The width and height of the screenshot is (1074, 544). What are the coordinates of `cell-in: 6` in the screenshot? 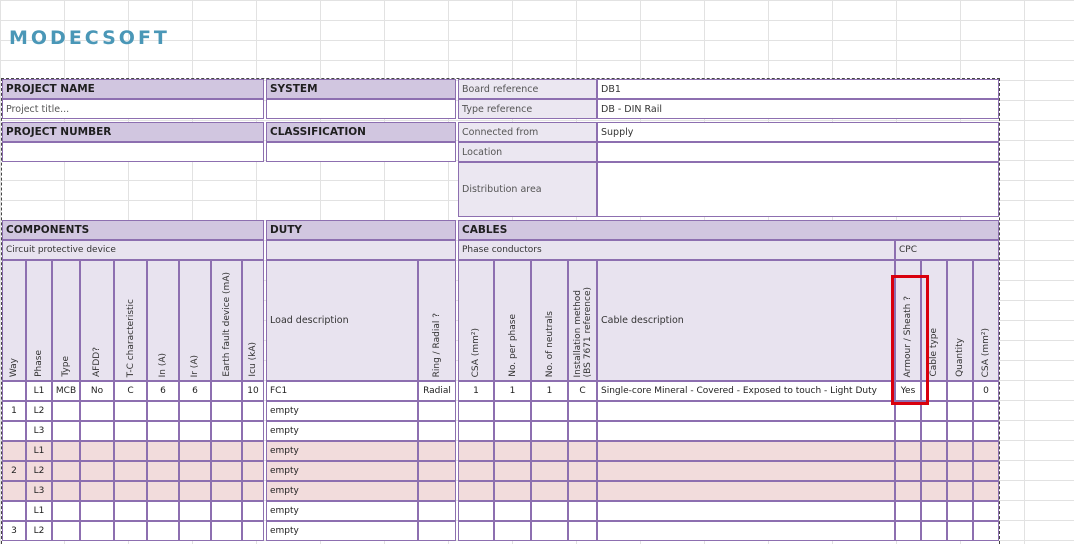 It's located at (163, 391).